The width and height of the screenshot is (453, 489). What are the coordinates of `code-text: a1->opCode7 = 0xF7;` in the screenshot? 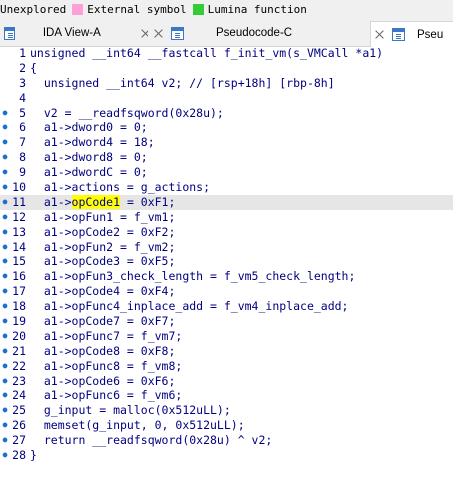 It's located at (103, 321).